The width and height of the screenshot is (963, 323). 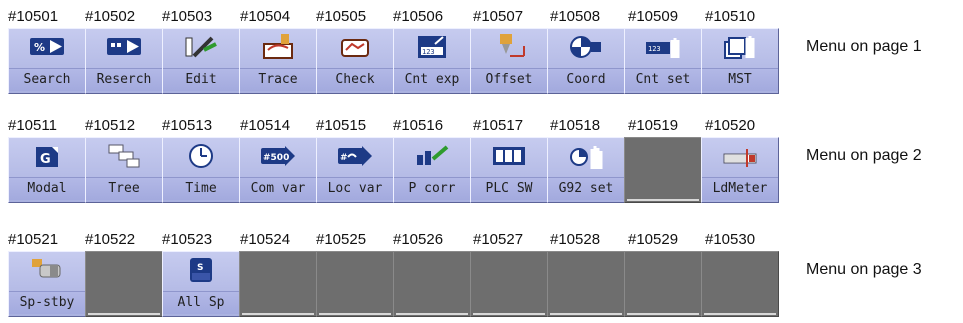 I want to click on menu-button-label: Cnt exp, so click(x=432, y=79).